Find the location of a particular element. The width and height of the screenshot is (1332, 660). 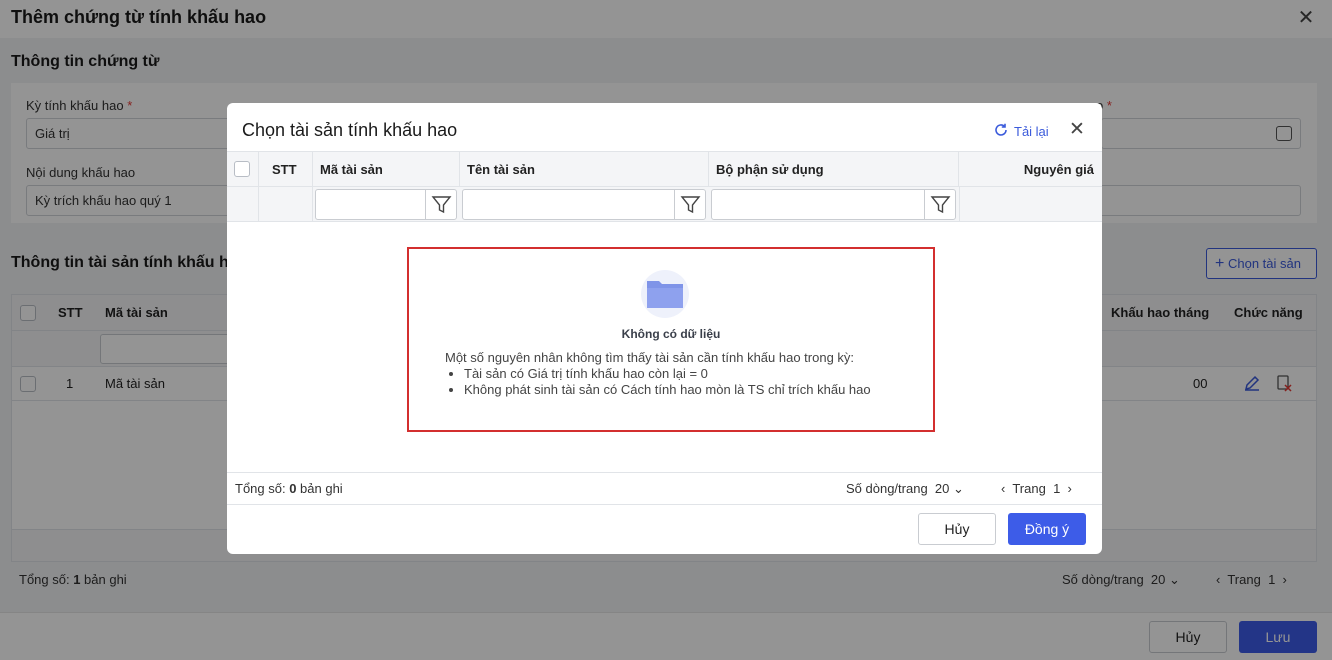

close-icon: ✕ is located at coordinates (1077, 130).